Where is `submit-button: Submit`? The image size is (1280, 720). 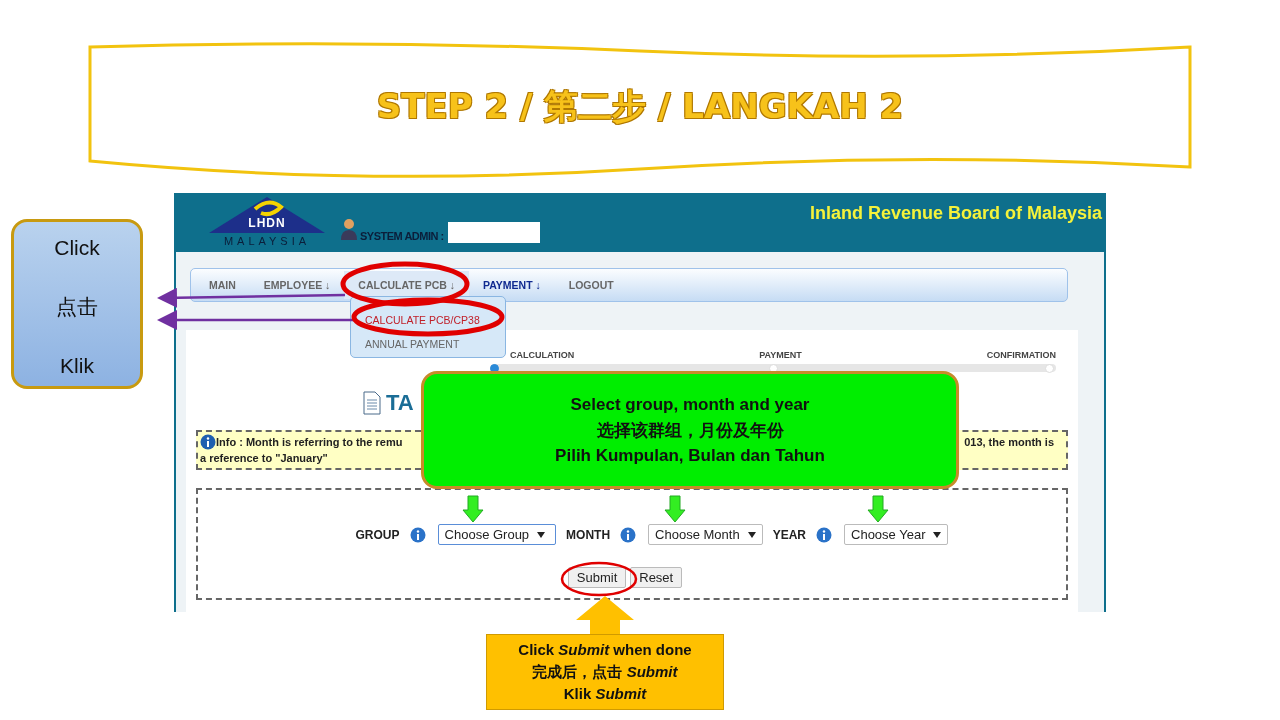 submit-button: Submit is located at coordinates (597, 577).